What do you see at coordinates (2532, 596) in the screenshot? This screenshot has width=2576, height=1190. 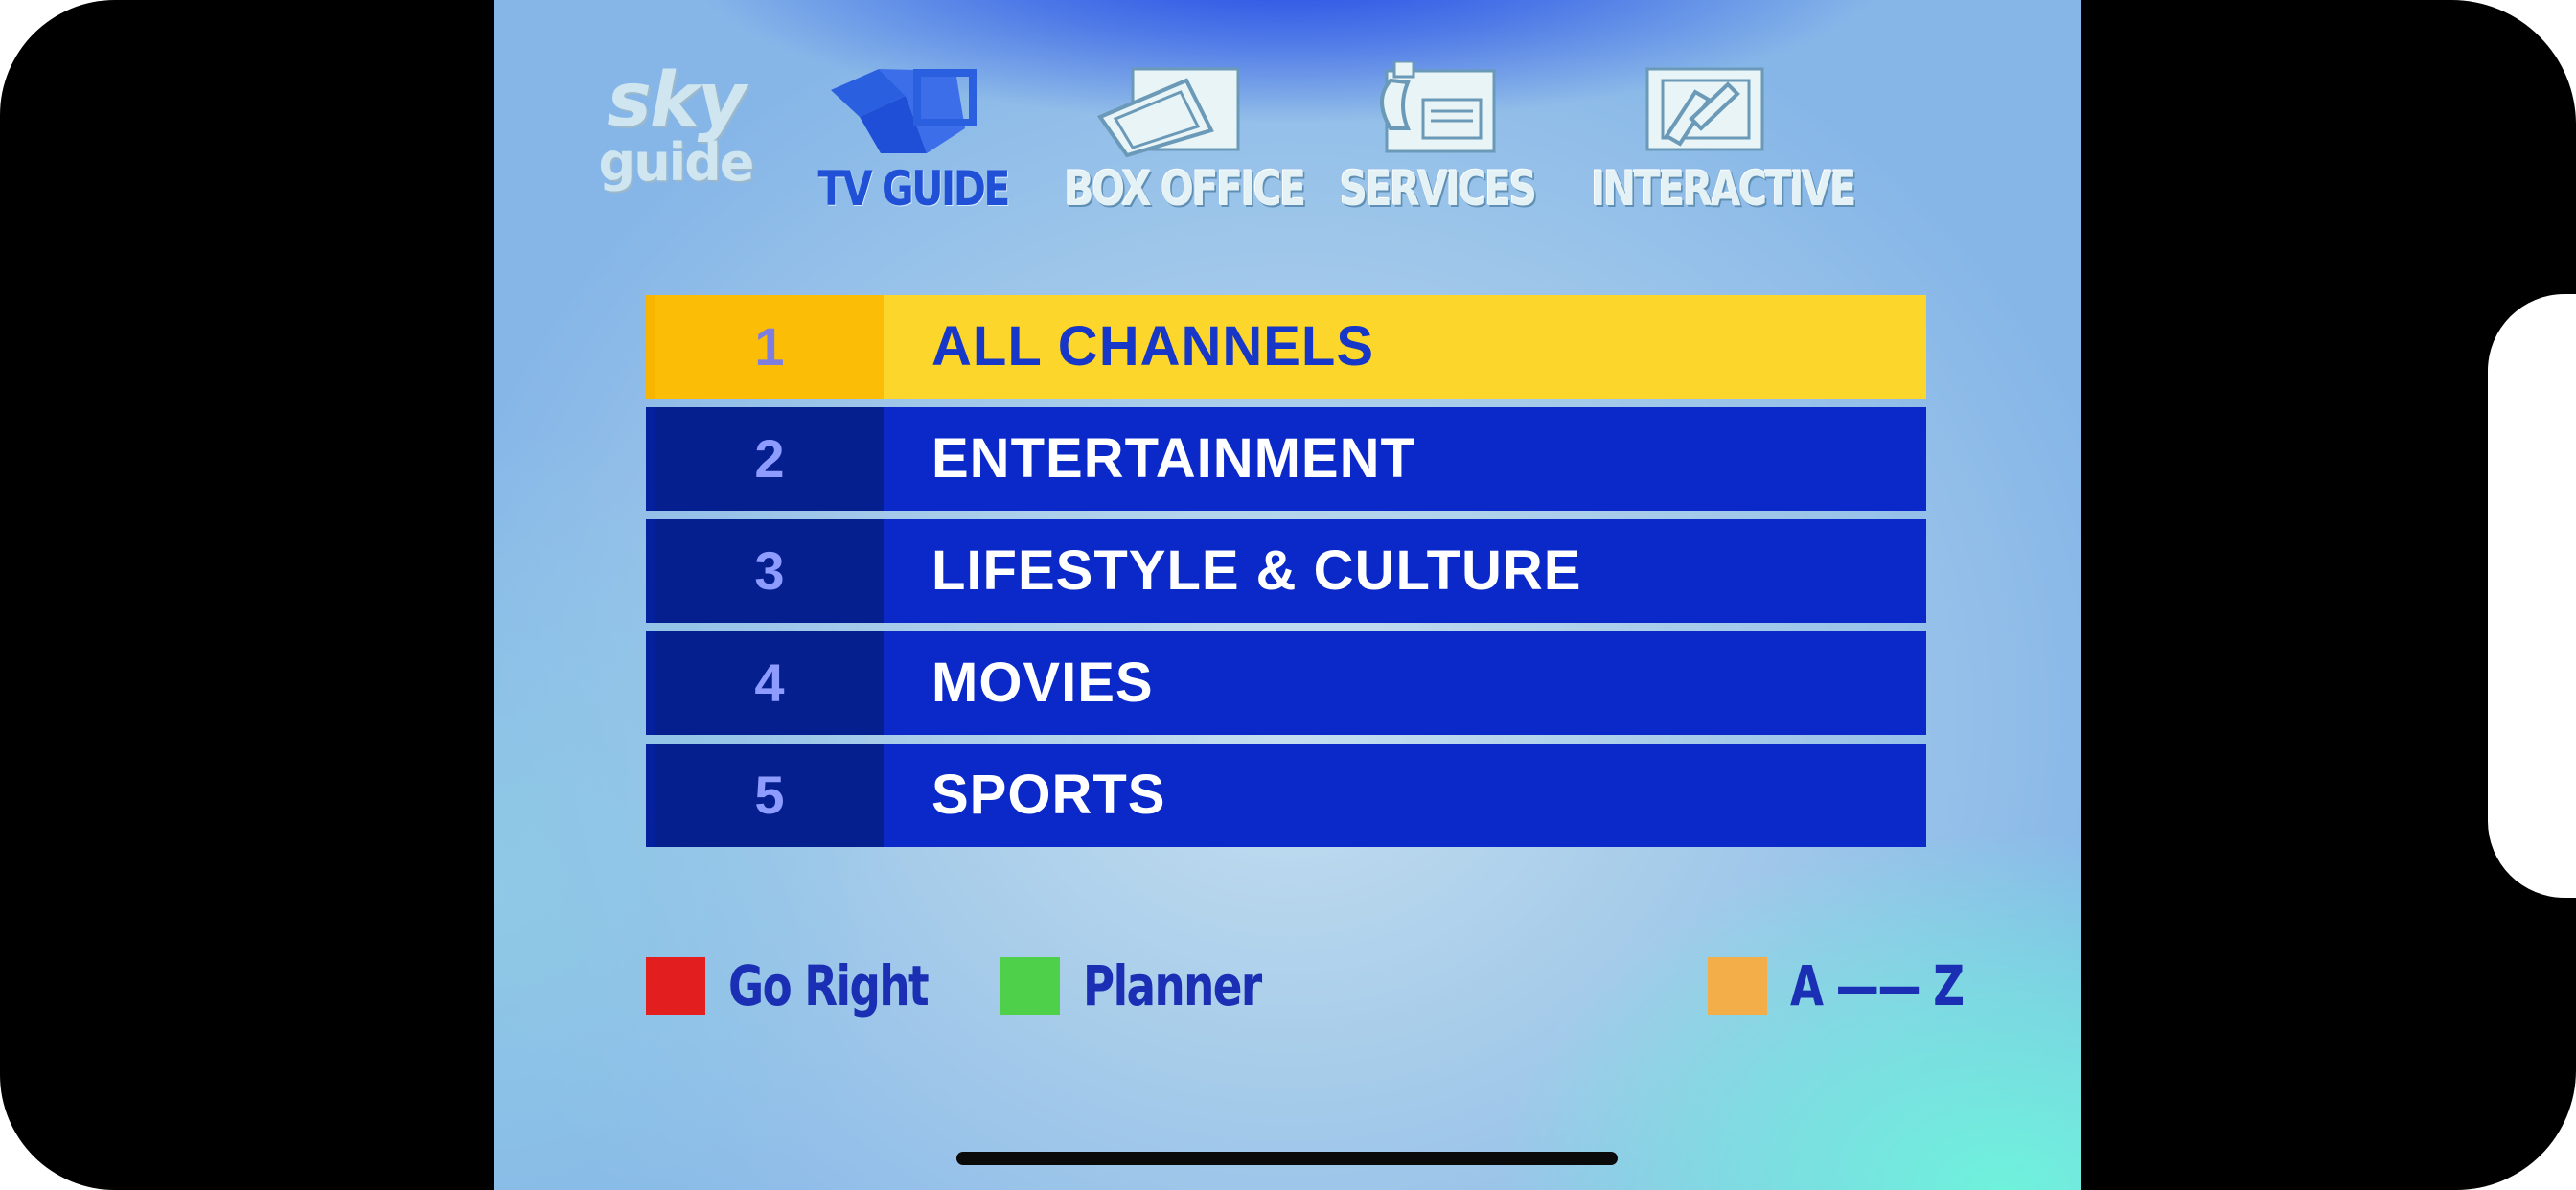 I see `phone-notch` at bounding box center [2532, 596].